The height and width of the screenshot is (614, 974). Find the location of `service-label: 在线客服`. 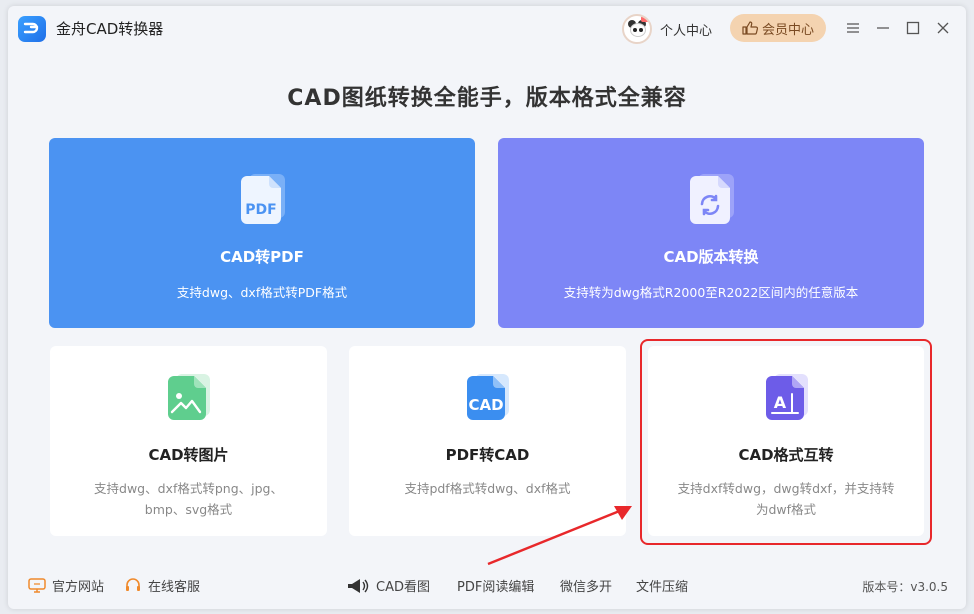

service-label: 在线客服 is located at coordinates (174, 587).